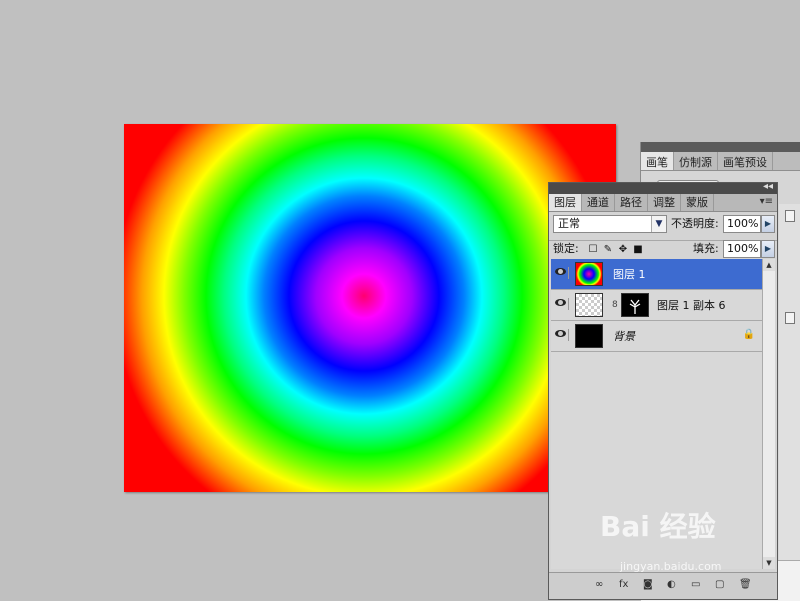 The width and height of the screenshot is (800, 601). What do you see at coordinates (610, 224) in the screenshot?
I see `blend-mode-select: 正常 ▼` at bounding box center [610, 224].